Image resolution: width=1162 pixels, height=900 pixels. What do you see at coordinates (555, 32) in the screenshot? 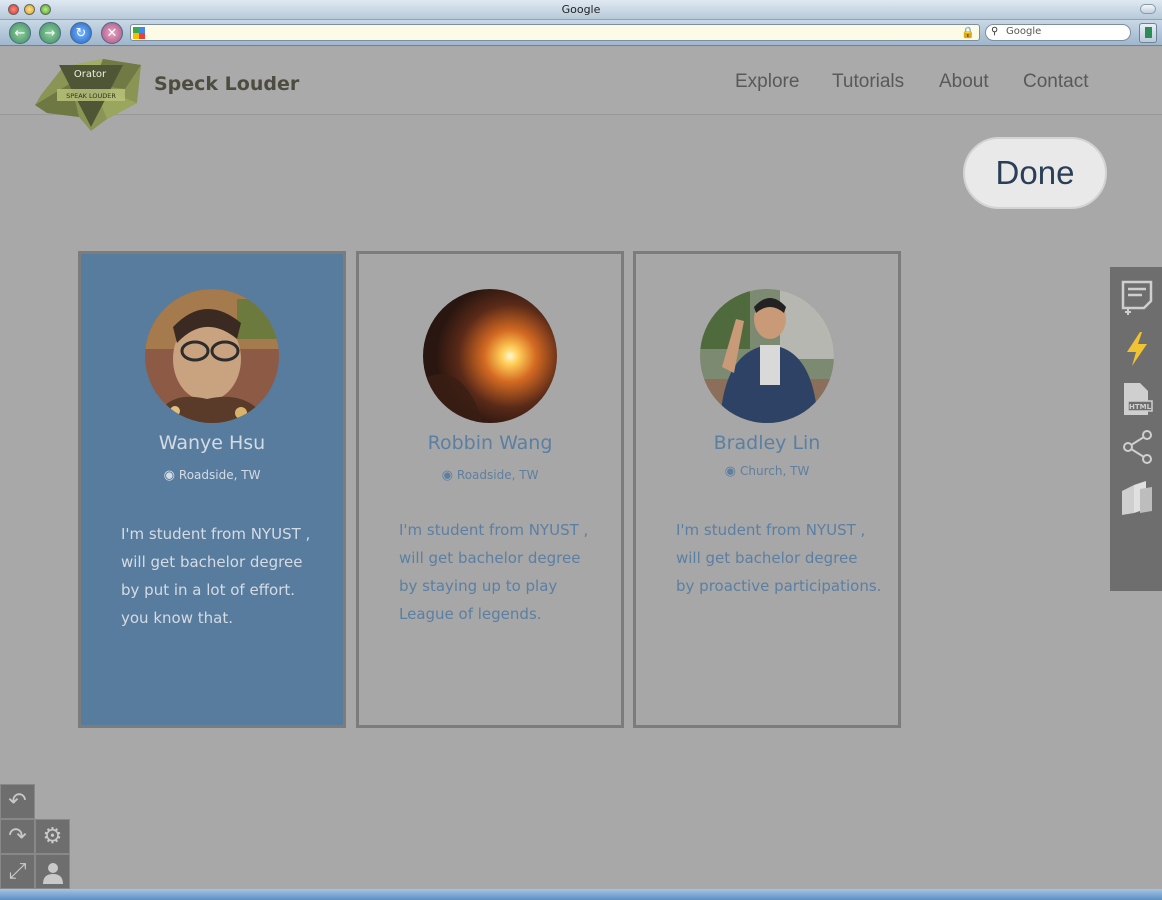
I see `url-bar: 🔒` at bounding box center [555, 32].